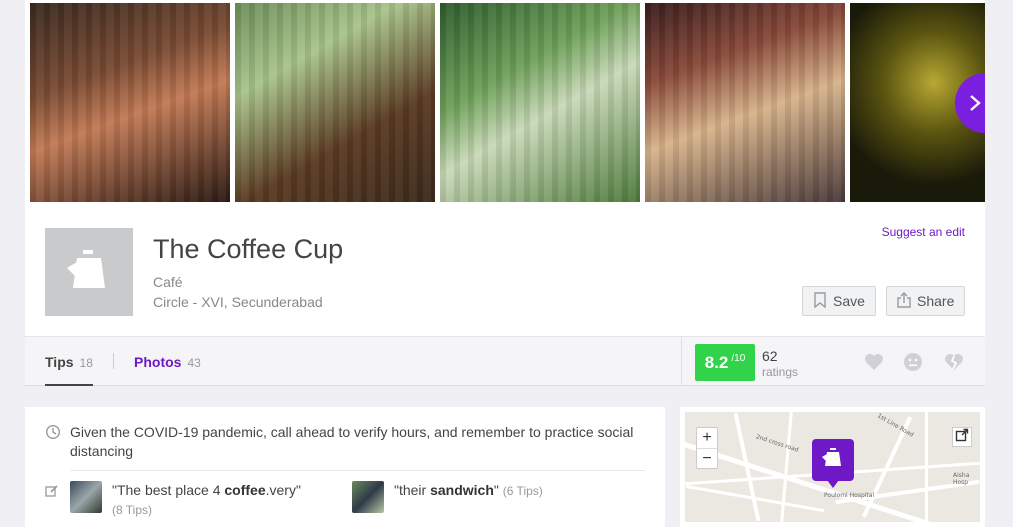 This screenshot has width=1013, height=527. I want to click on tip-count: (8 Tips), so click(132, 510).